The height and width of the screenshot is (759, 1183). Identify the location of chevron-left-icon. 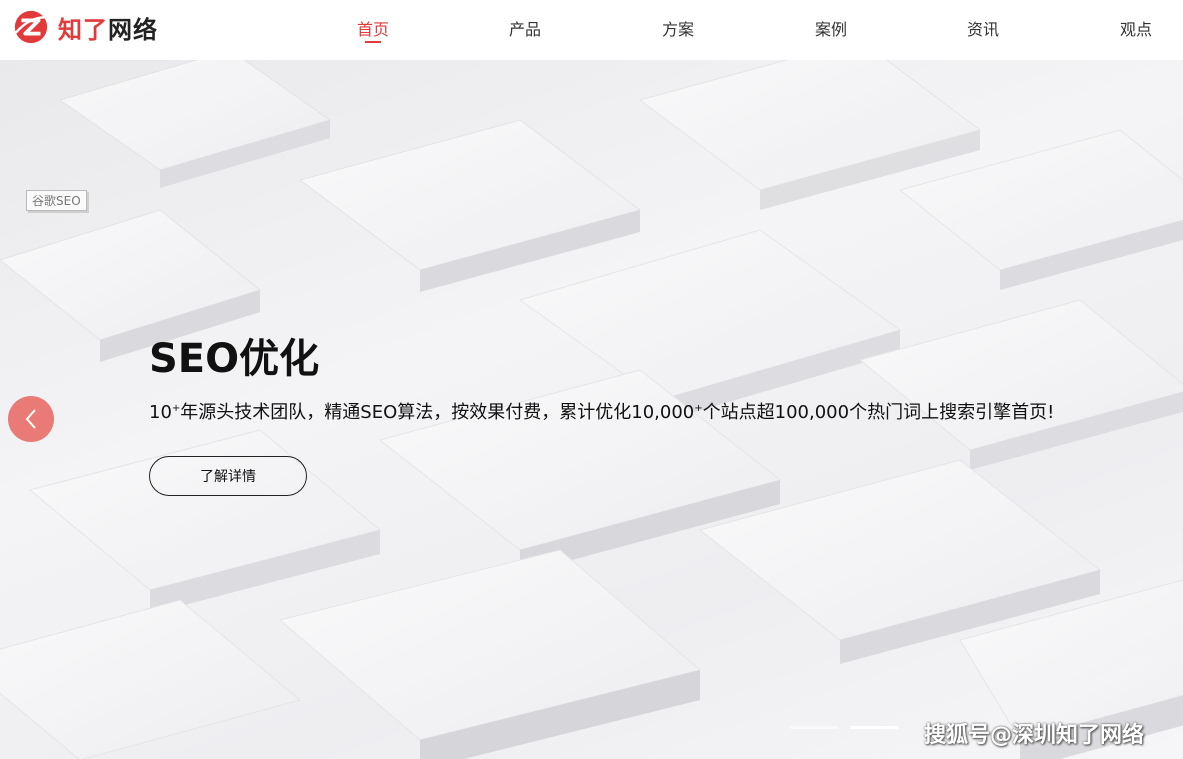
(30, 419).